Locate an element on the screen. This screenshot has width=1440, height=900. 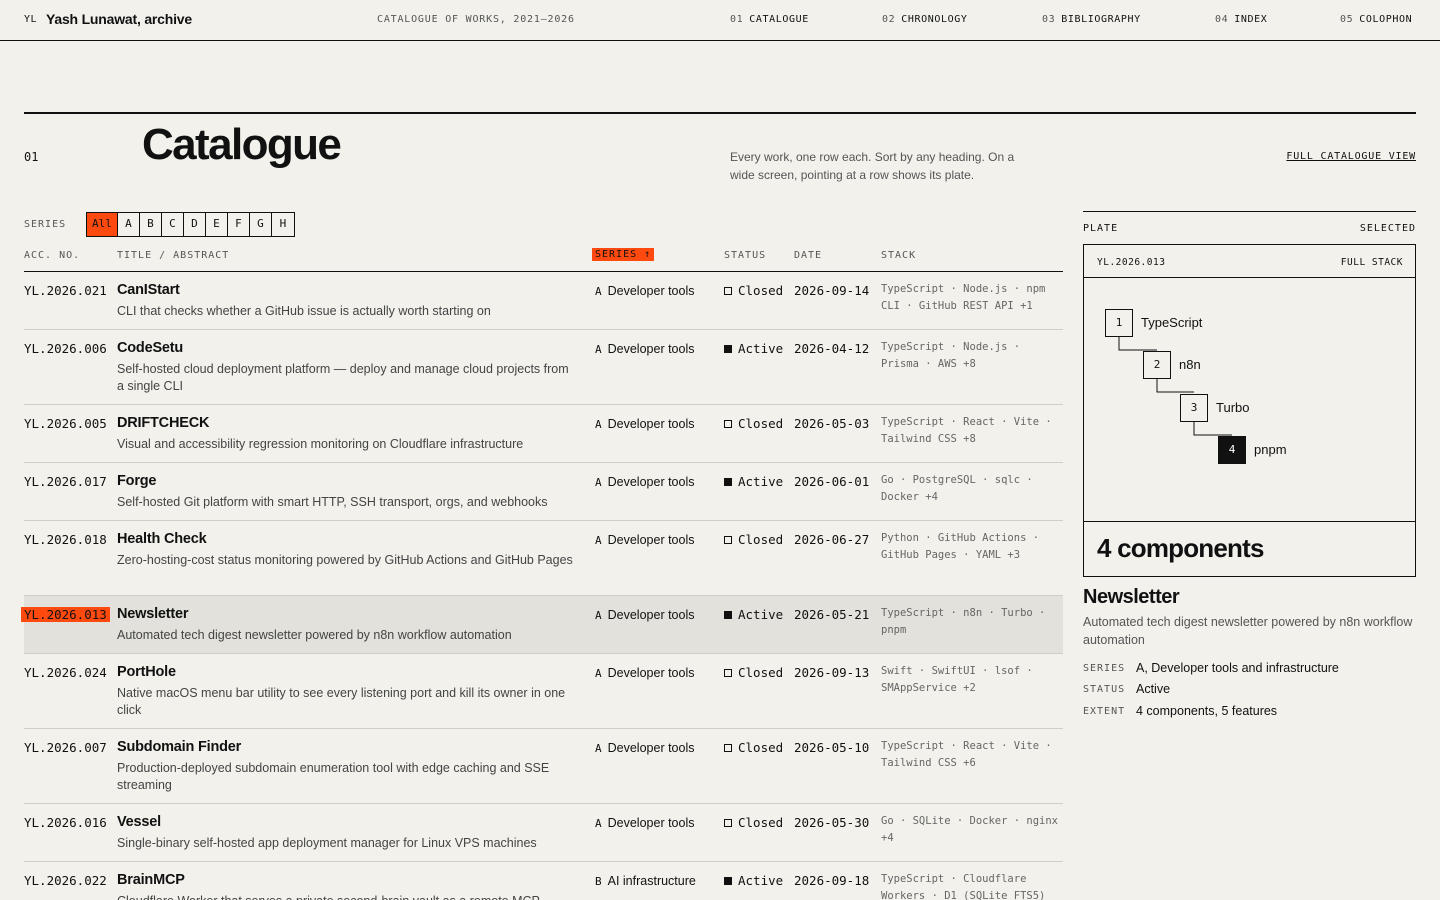
series-filter-f: F is located at coordinates (239, 224).